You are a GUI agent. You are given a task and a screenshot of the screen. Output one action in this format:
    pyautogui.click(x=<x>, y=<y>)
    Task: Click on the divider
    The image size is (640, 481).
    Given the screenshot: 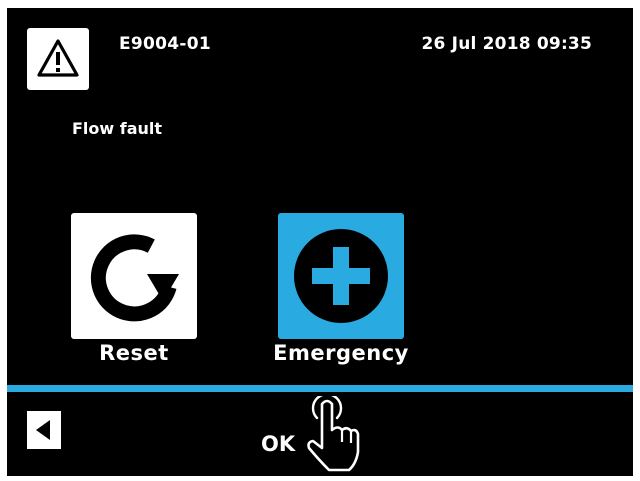 What is the action you would take?
    pyautogui.click(x=320, y=388)
    